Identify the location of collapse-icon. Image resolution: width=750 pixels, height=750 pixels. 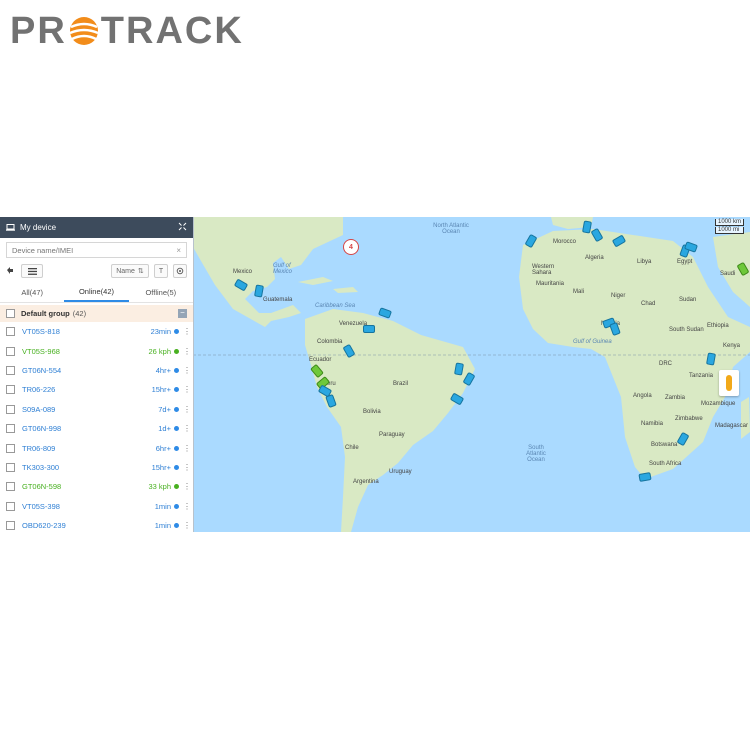
(182, 228).